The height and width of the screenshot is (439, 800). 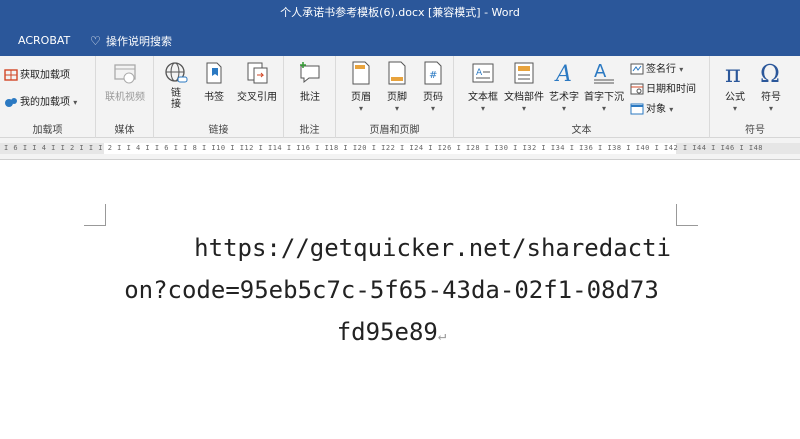 I want to click on quick-parts-button: 文档部件 ▾, so click(x=524, y=87).